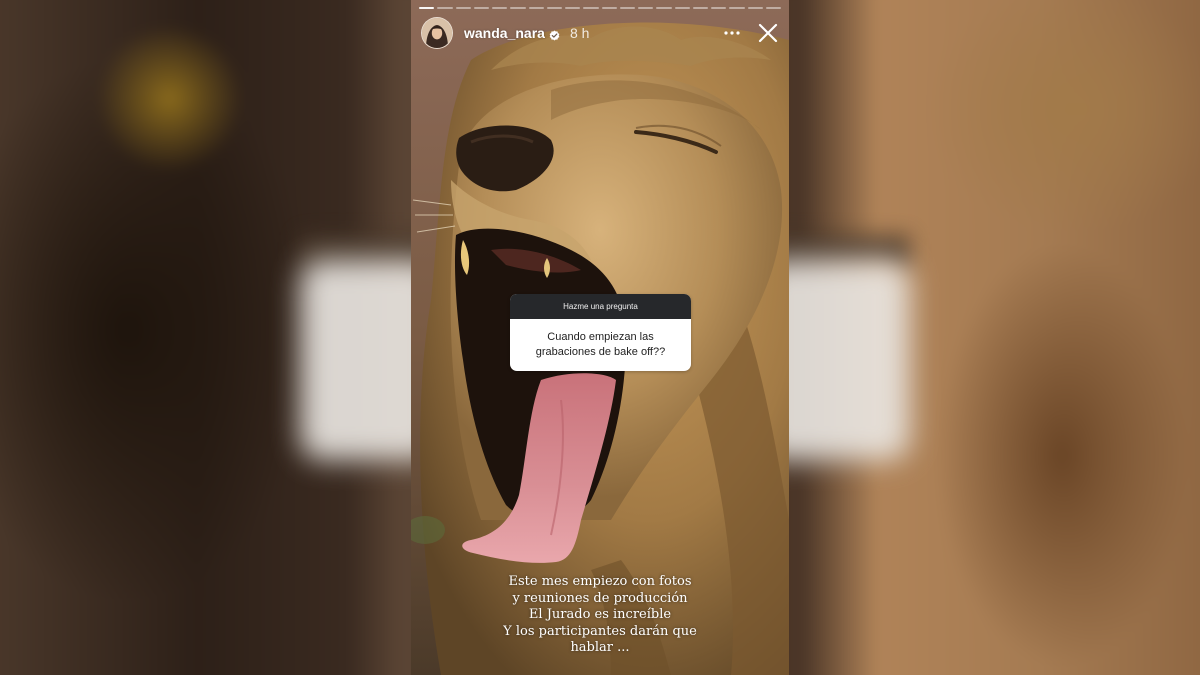 This screenshot has height=675, width=1200. I want to click on caption-line: El Jurado es increíble, so click(600, 614).